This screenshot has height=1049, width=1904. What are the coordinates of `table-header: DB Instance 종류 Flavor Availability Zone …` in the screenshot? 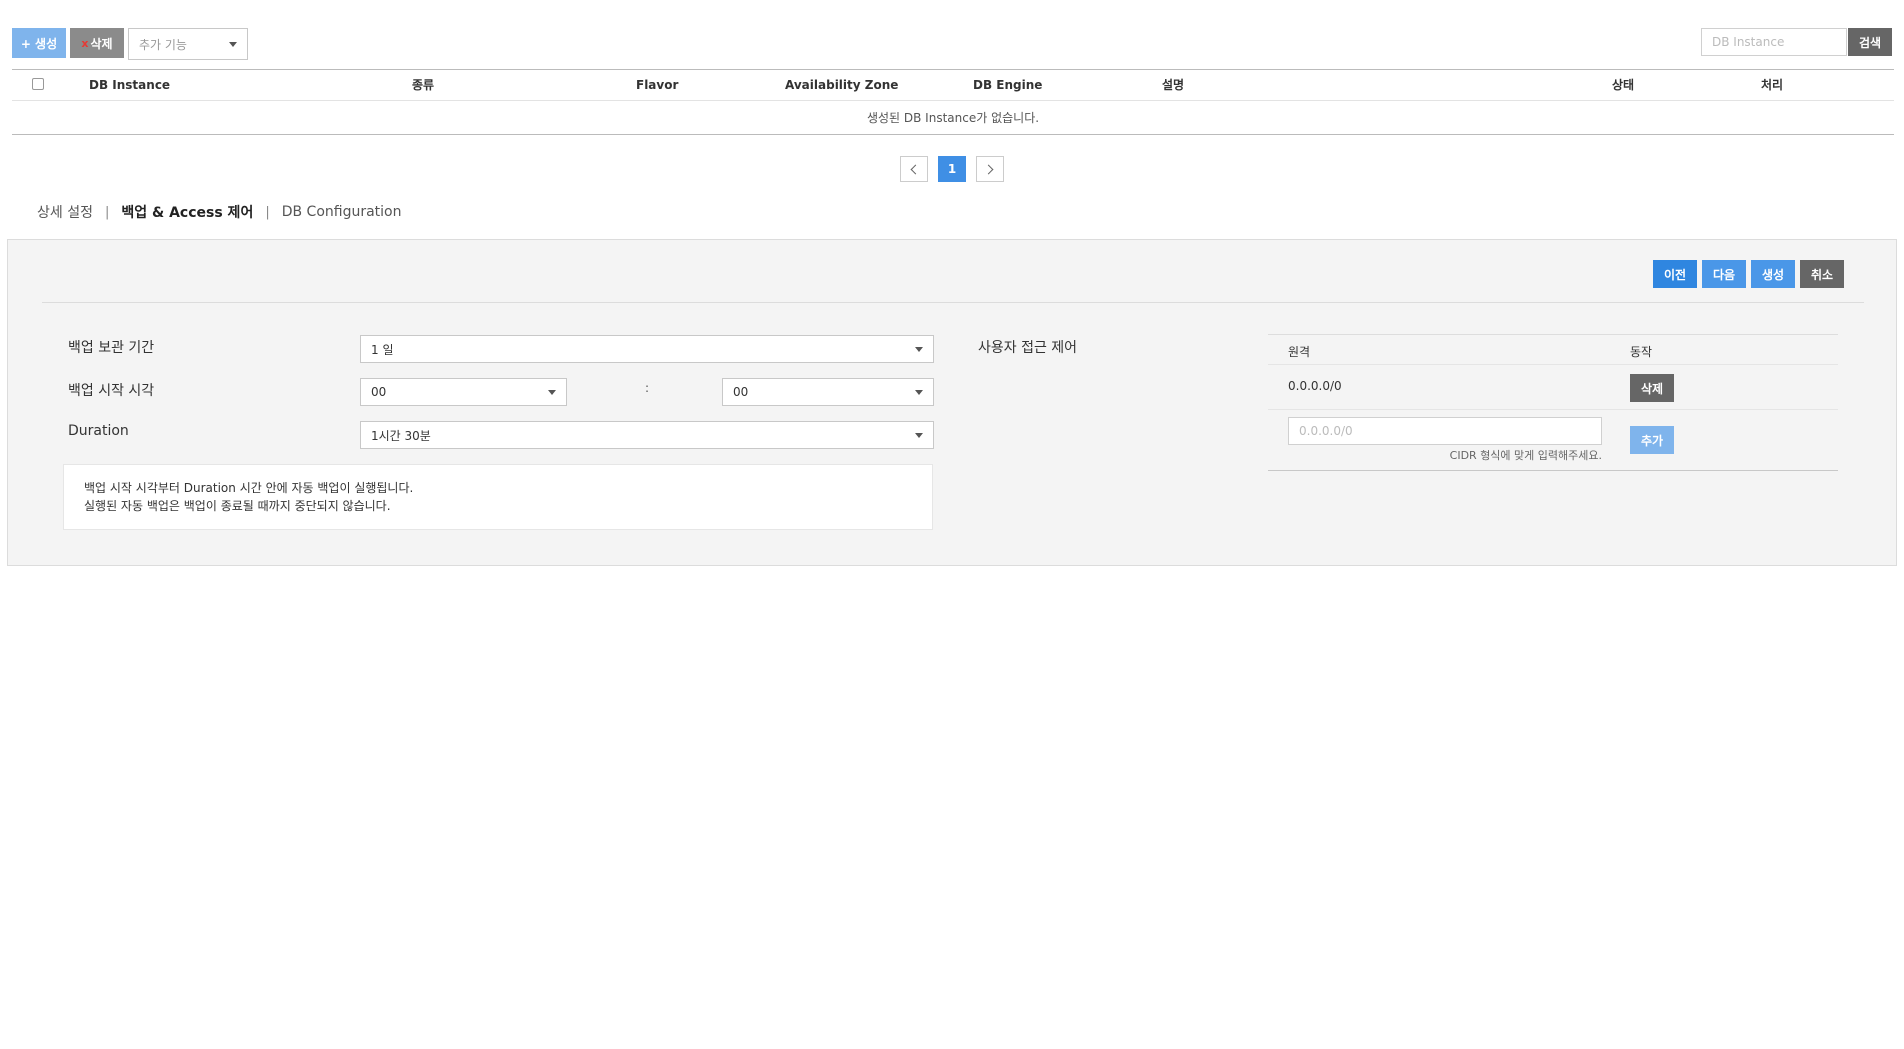 It's located at (953, 85).